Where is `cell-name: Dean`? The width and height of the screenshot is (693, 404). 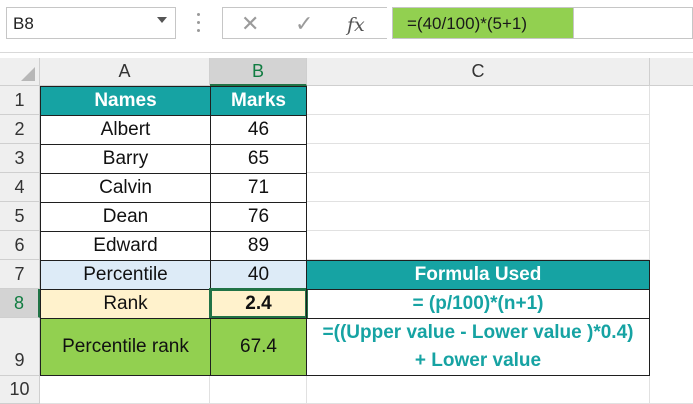
cell-name: Dean is located at coordinates (125, 217).